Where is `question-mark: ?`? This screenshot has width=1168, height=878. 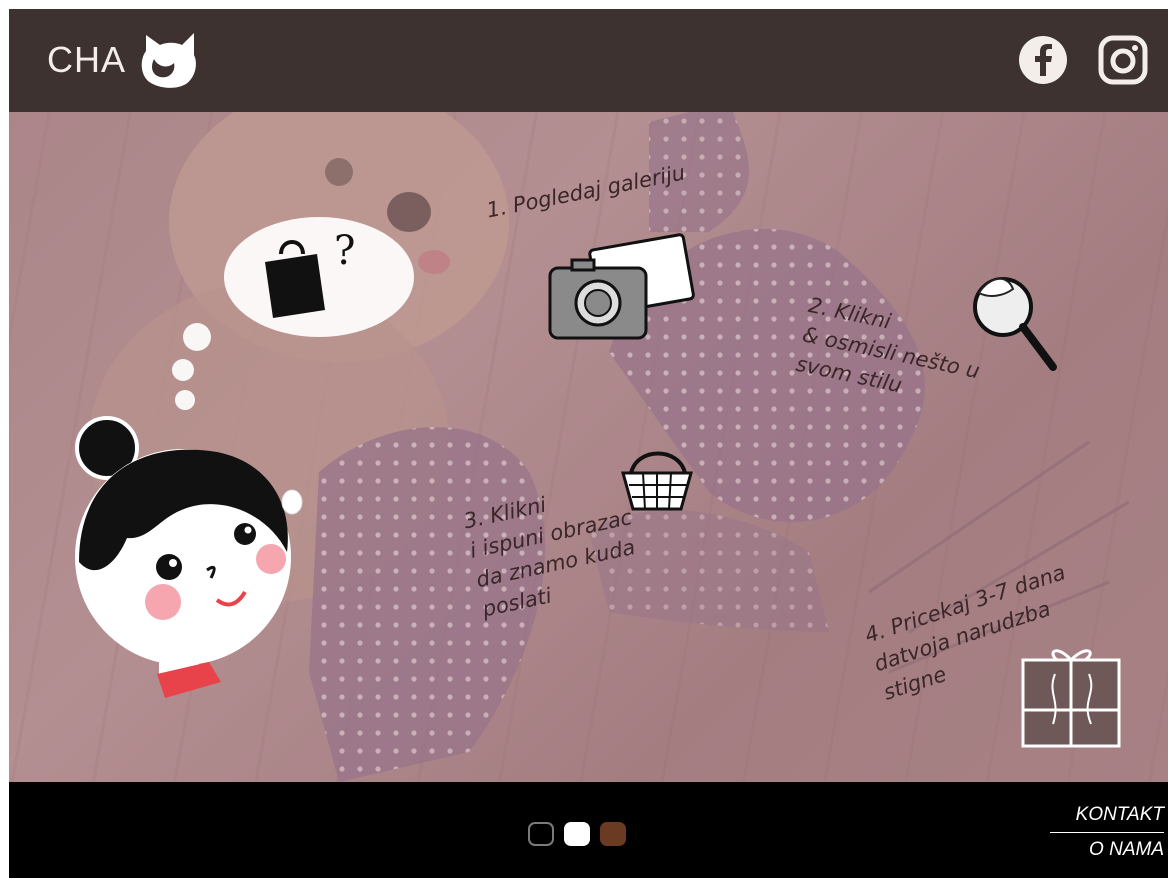 question-mark: ? is located at coordinates (345, 251).